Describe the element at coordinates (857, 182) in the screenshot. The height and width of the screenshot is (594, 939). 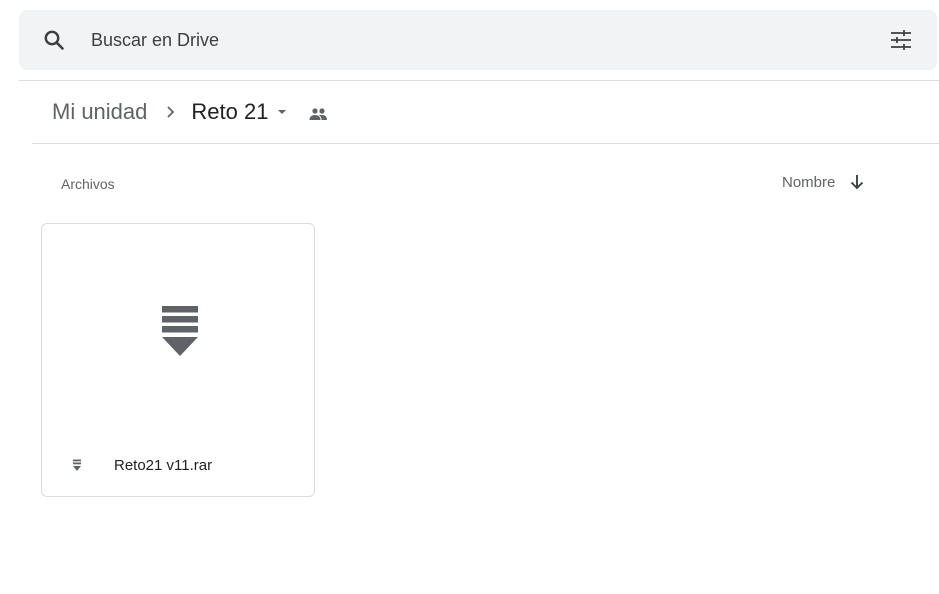
I see `arrow-down-icon` at that location.